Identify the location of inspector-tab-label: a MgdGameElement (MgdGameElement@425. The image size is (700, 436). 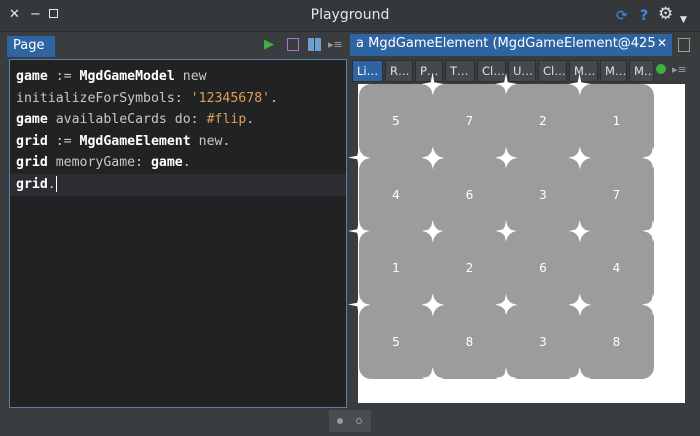
(506, 43).